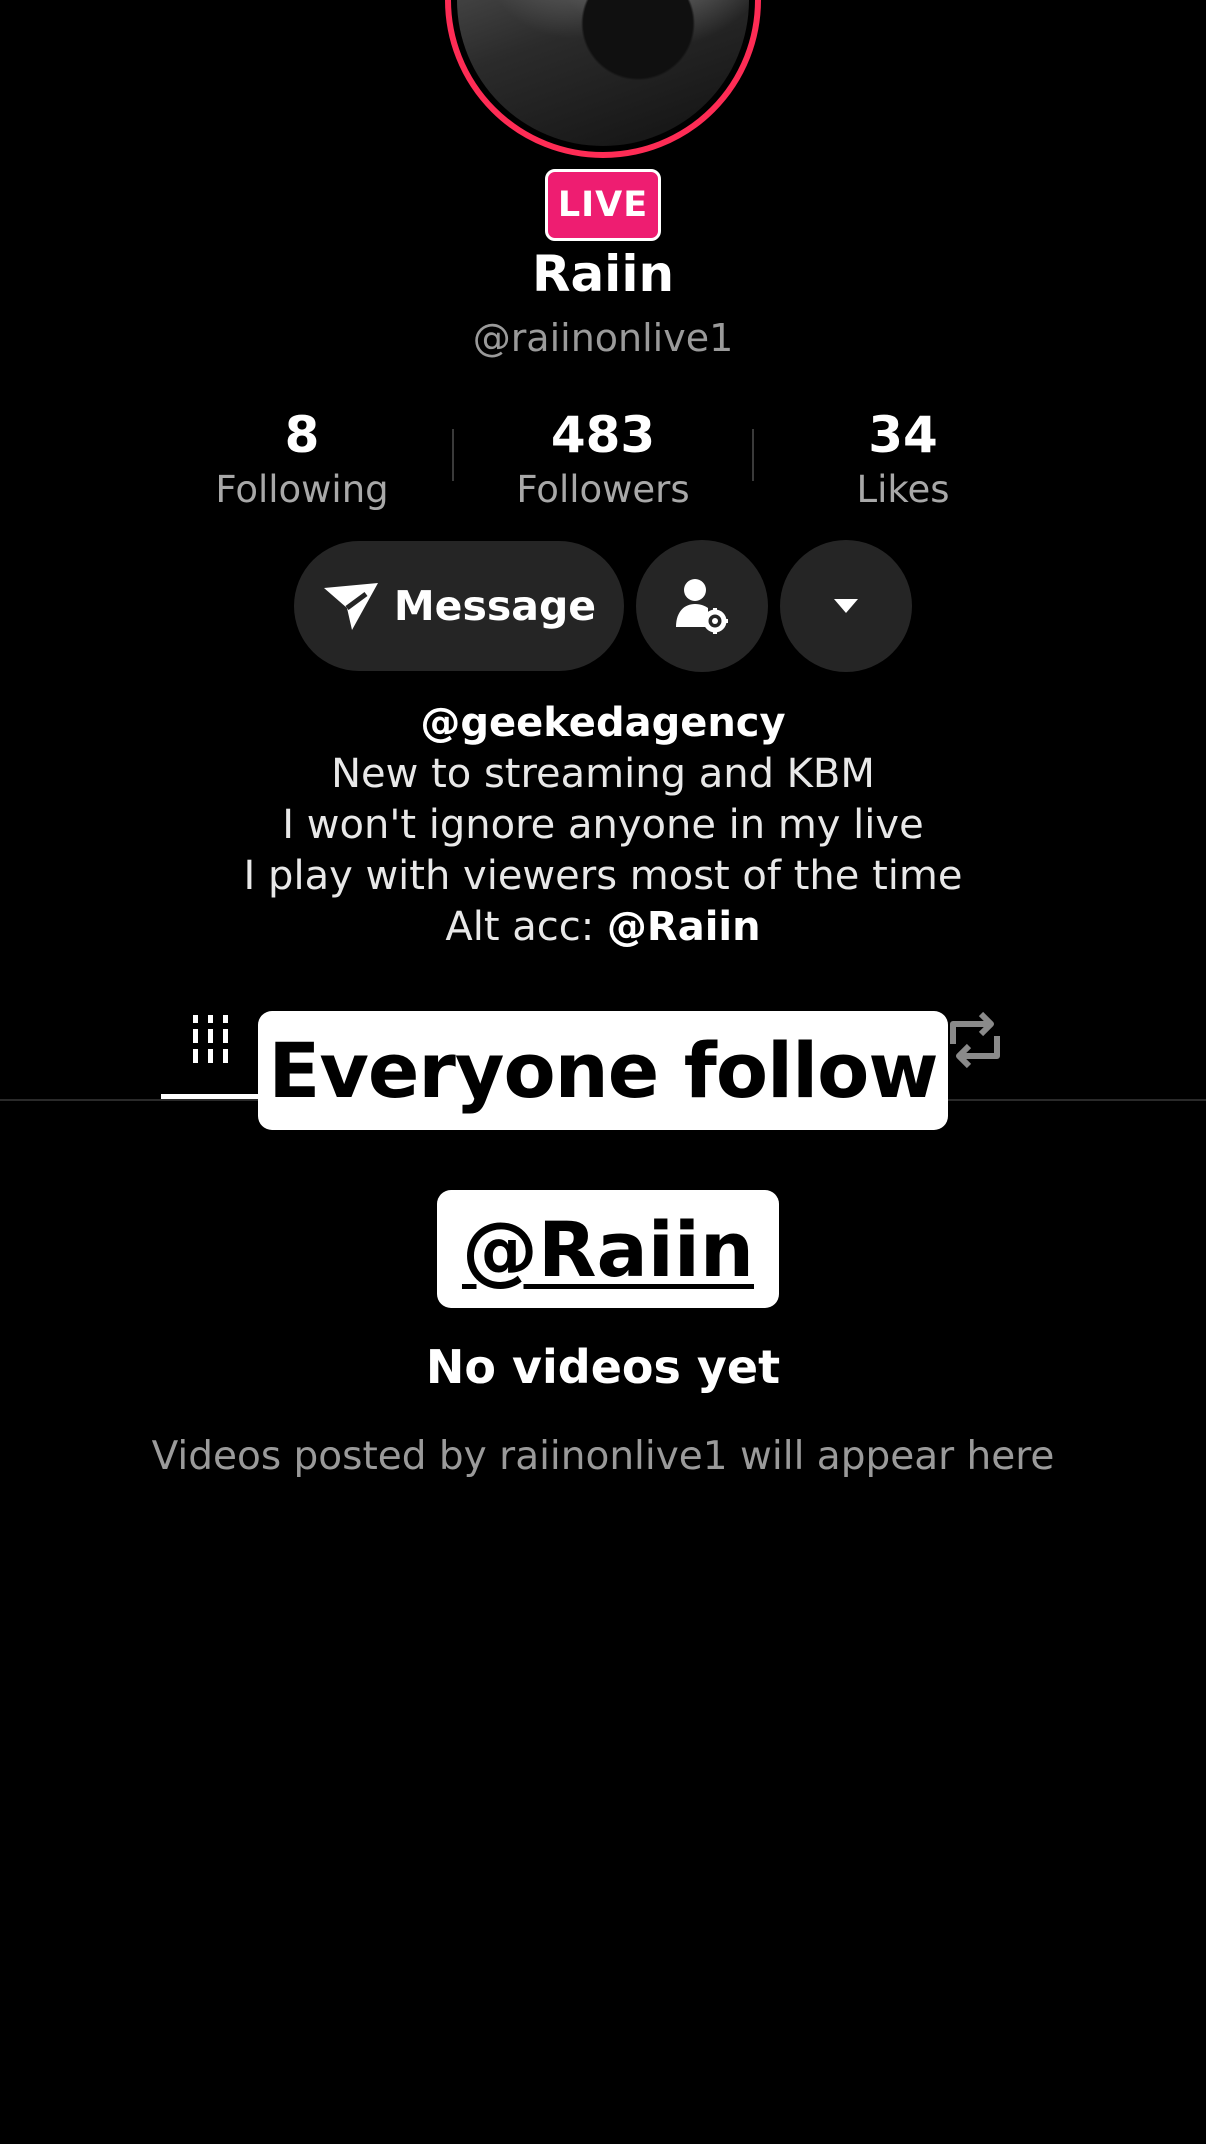  What do you see at coordinates (684, 927) in the screenshot?
I see `bio-alt-mention: @Raiin` at bounding box center [684, 927].